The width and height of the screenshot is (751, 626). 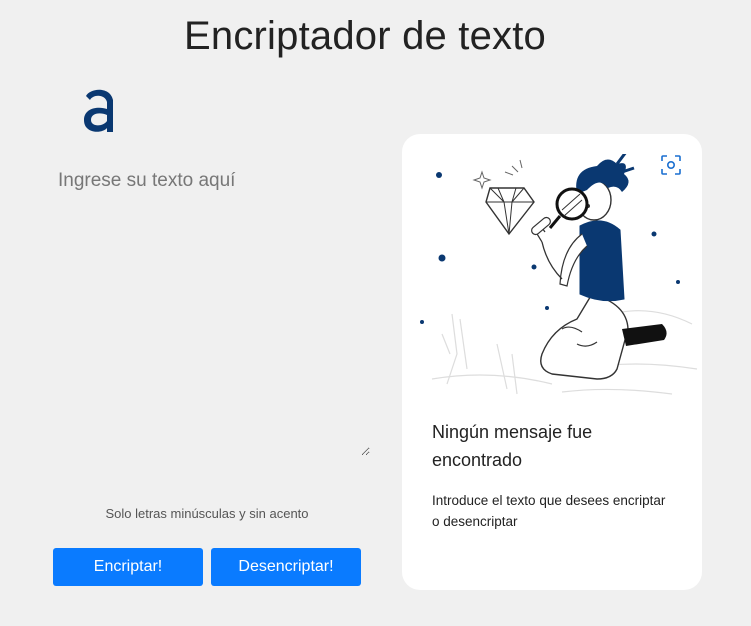 What do you see at coordinates (207, 513) in the screenshot?
I see `input-hint: Solo letras minúsculas y sin acento` at bounding box center [207, 513].